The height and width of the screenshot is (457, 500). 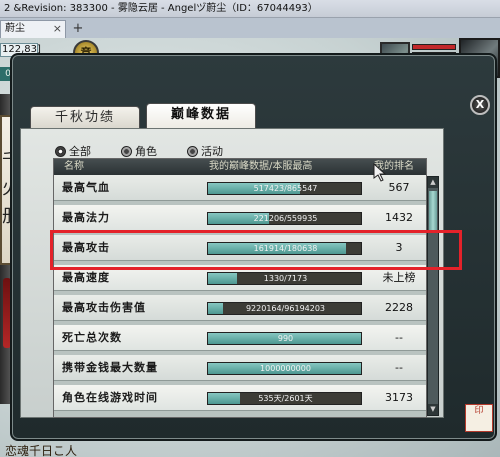 What do you see at coordinates (433, 182) in the screenshot?
I see `scroll-up-icon: ▲` at bounding box center [433, 182].